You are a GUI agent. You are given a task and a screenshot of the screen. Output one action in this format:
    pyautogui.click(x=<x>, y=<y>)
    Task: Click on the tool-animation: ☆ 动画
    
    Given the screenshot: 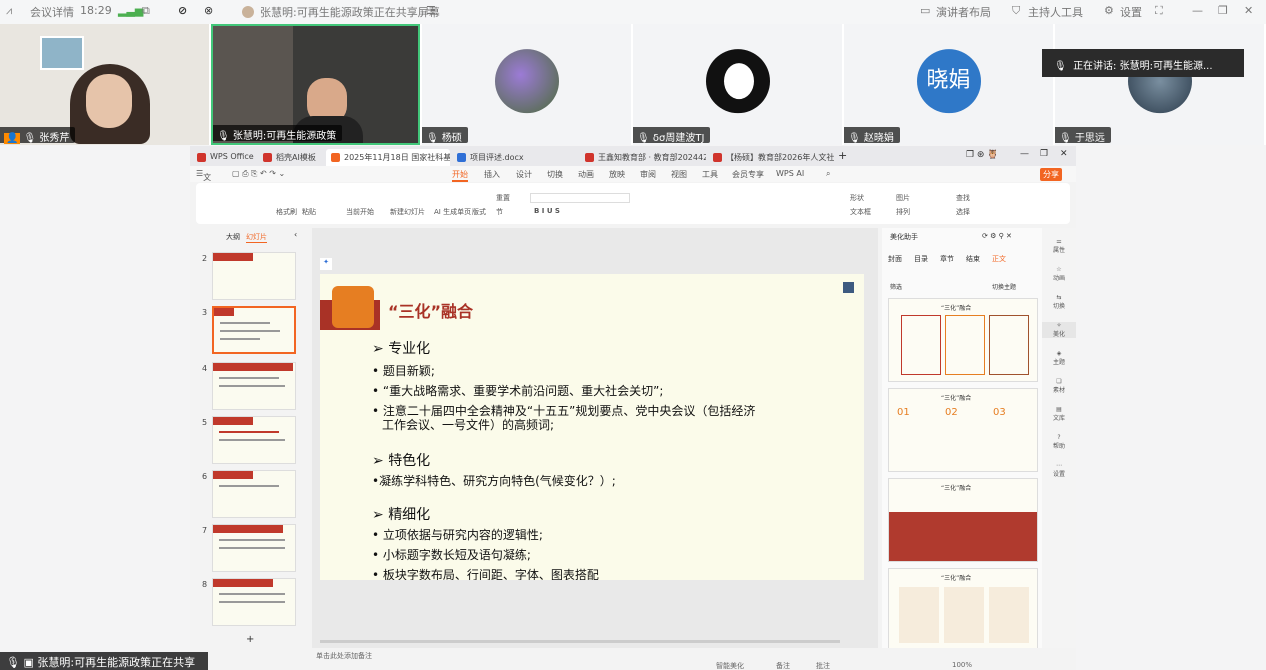 What is the action you would take?
    pyautogui.click(x=1059, y=274)
    